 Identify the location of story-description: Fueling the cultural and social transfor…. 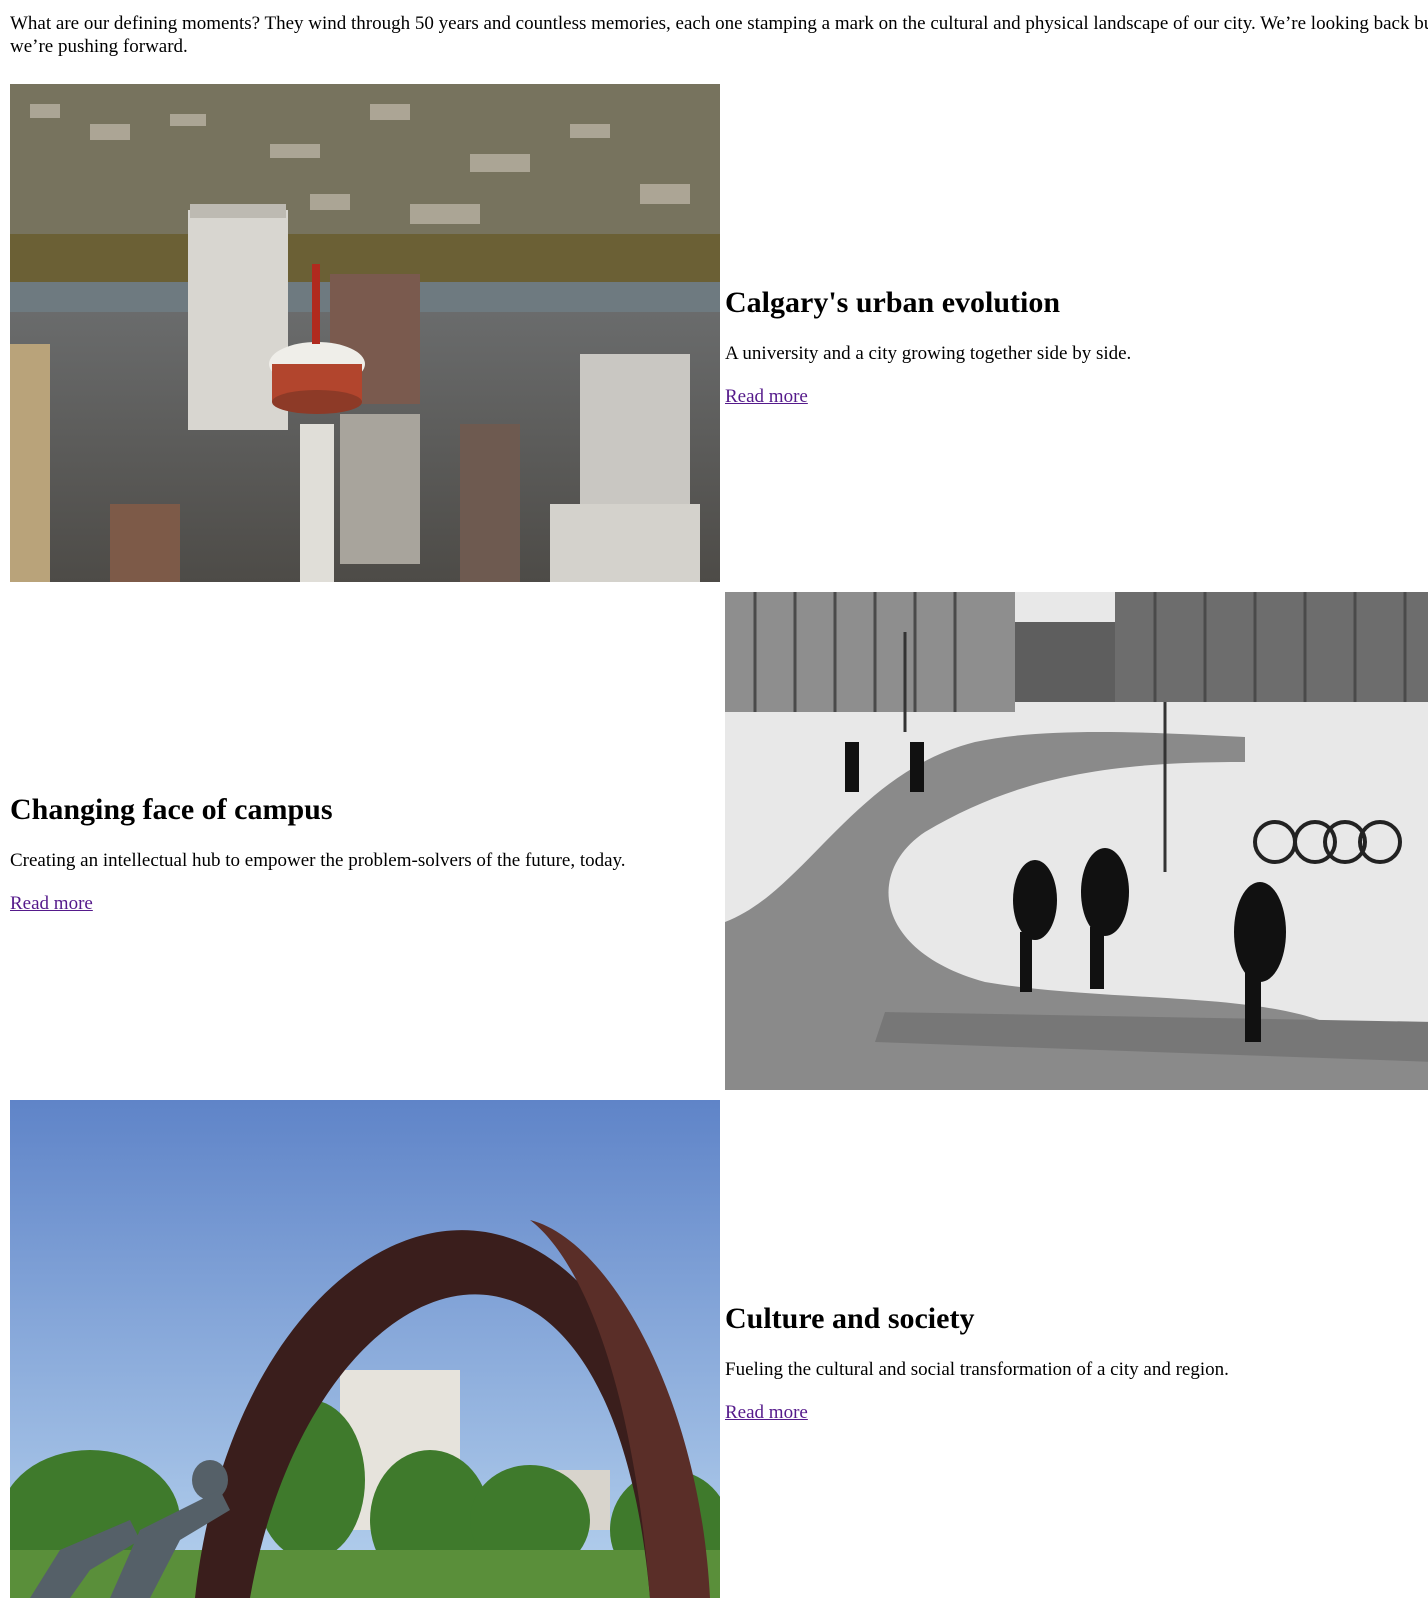
(977, 1369).